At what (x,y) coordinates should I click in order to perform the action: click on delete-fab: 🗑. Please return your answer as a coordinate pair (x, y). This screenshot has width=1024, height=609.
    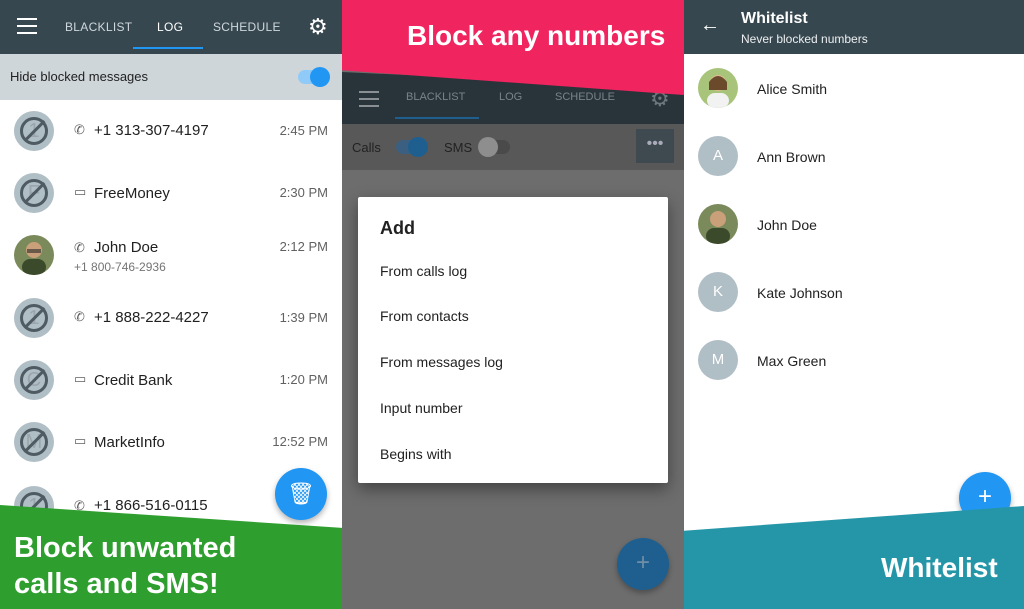
    Looking at the image, I should click on (301, 494).